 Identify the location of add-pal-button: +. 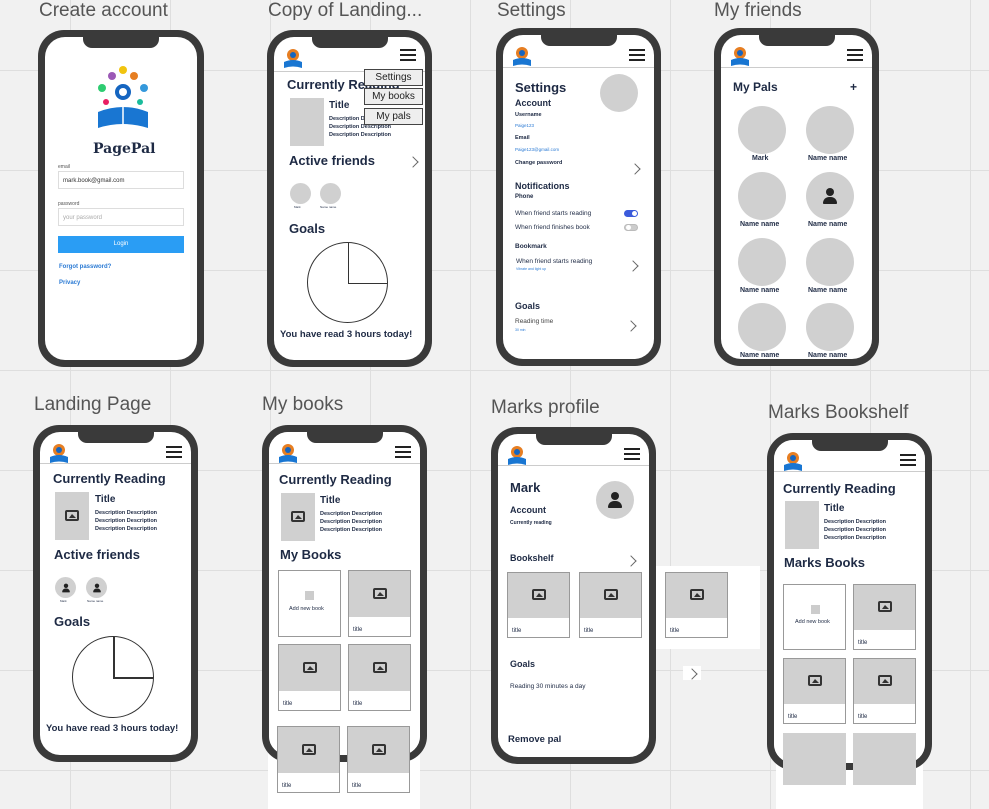
(853, 87).